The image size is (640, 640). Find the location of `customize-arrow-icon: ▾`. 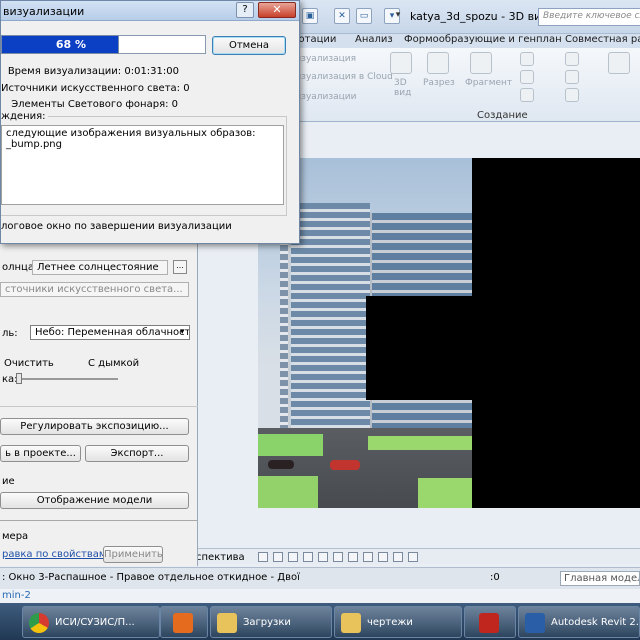

customize-arrow-icon: ▾ is located at coordinates (398, 16).